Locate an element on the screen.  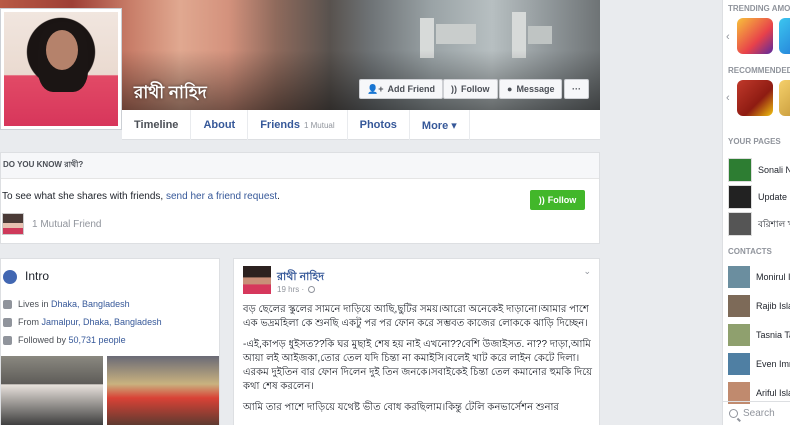
mutual-count: 1 Mutual is located at coordinates (319, 125).